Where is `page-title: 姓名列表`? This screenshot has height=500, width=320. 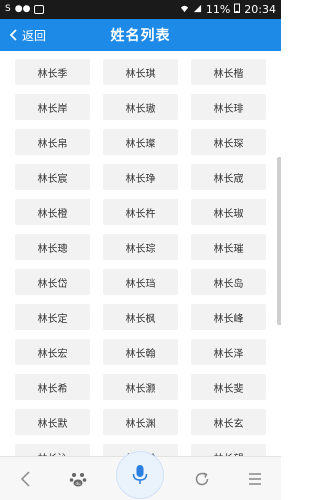
page-title: 姓名列表 is located at coordinates (140, 36).